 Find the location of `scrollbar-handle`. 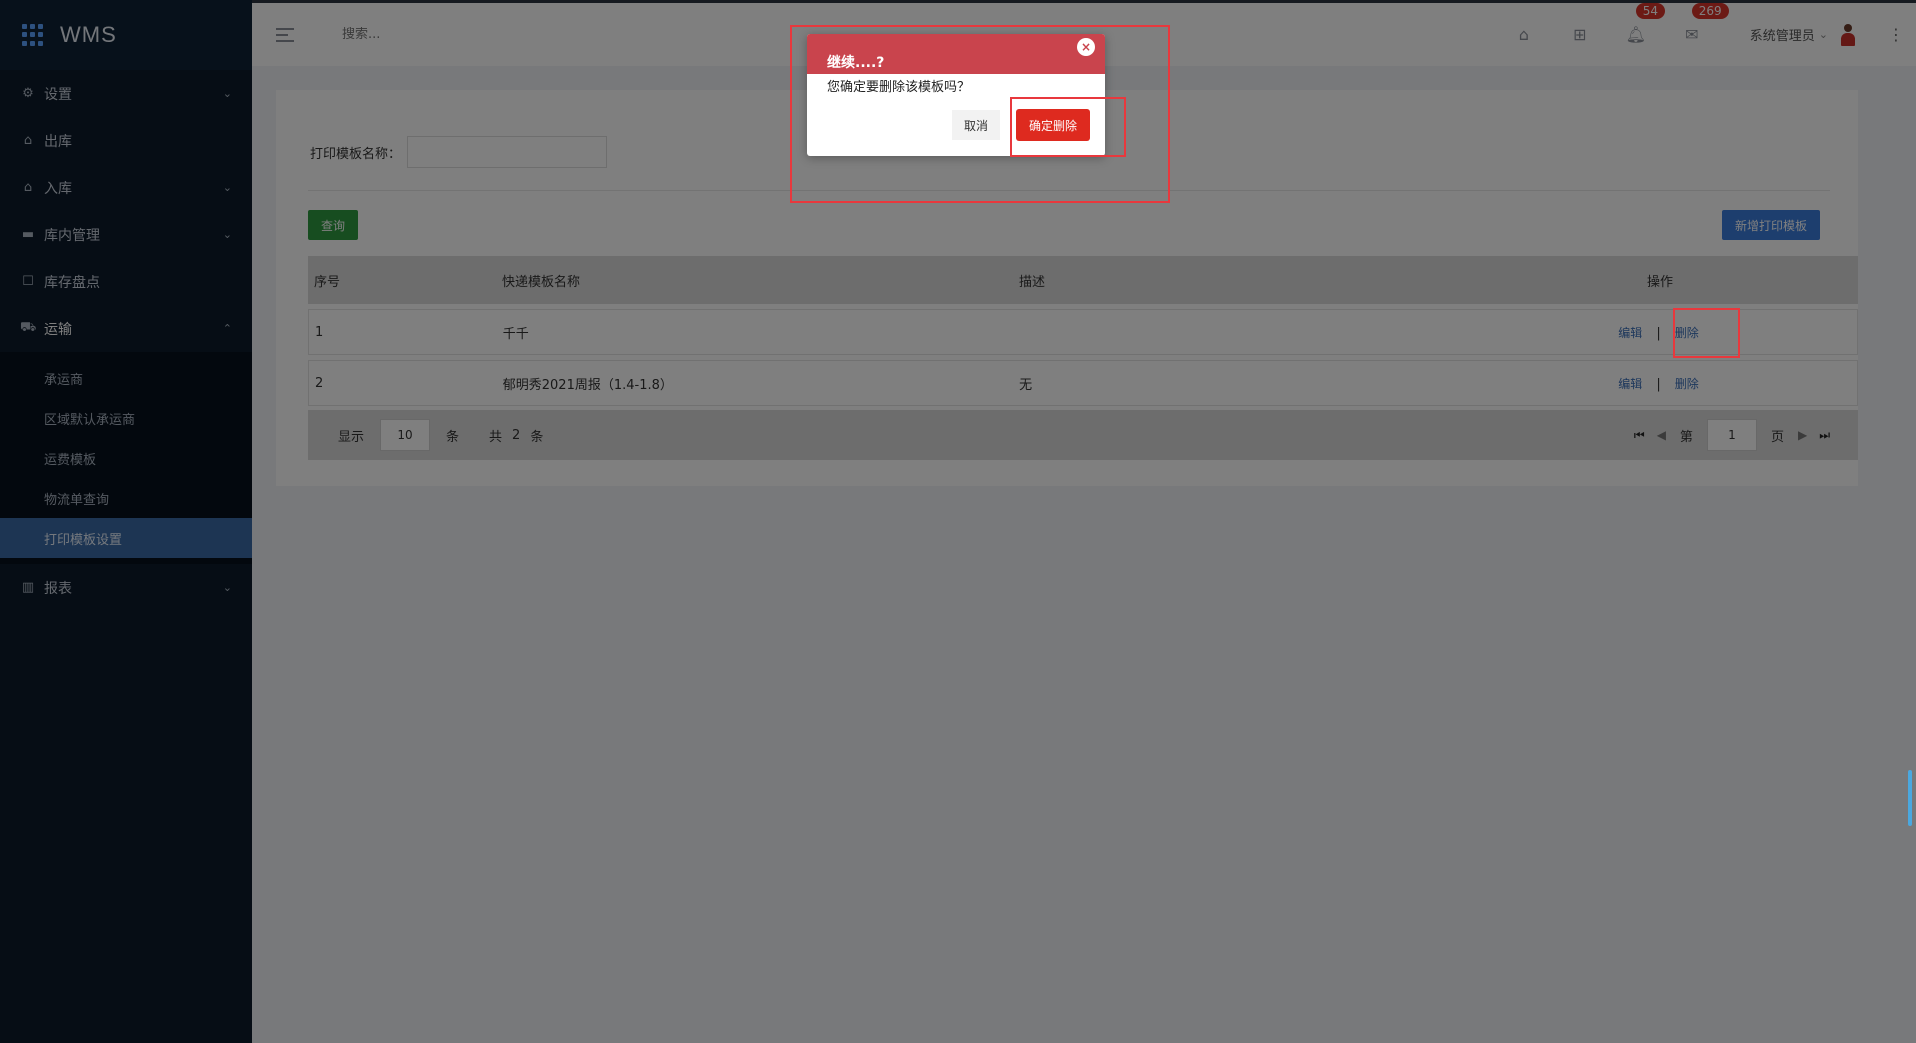

scrollbar-handle is located at coordinates (1910, 798).